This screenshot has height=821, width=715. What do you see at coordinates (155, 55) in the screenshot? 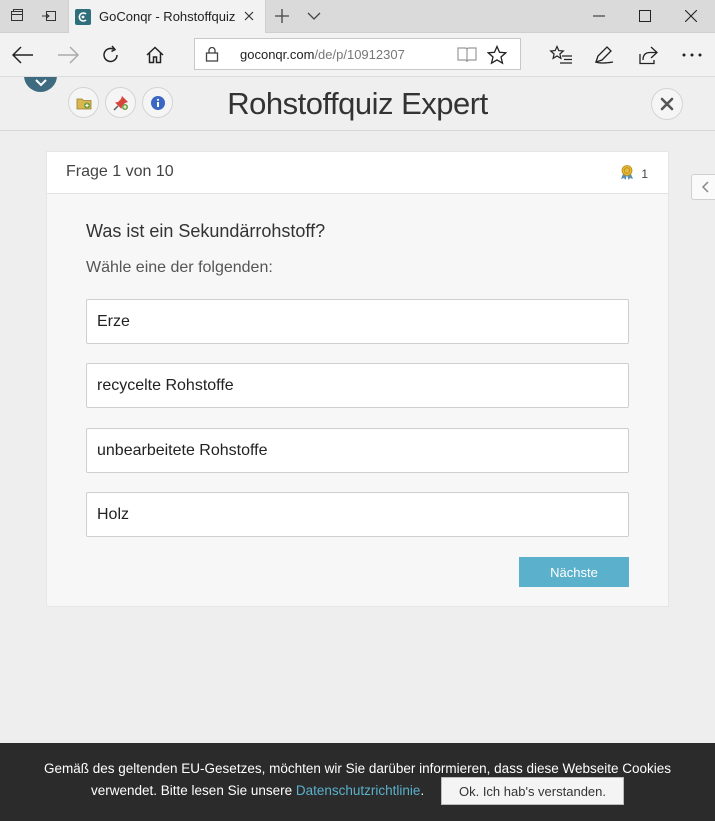
I see `home-icon` at bounding box center [155, 55].